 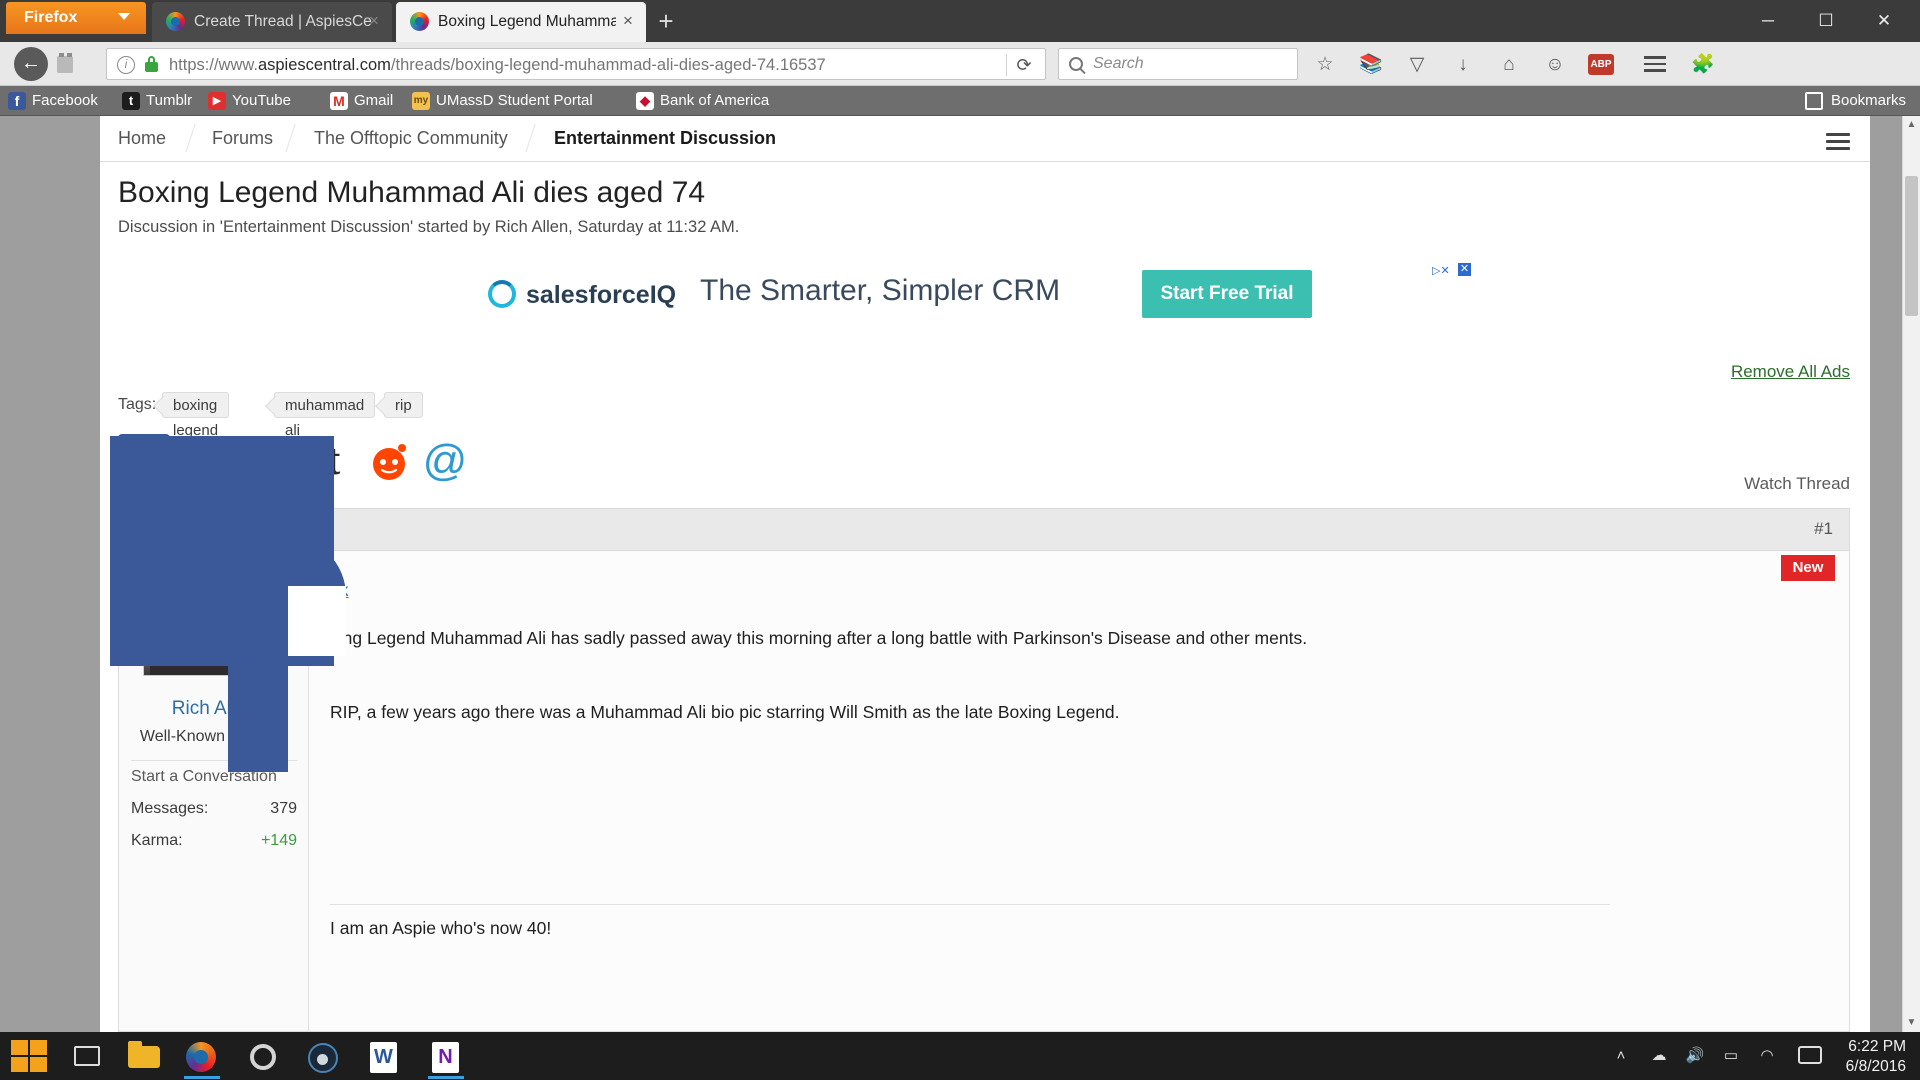 I want to click on task-view-icon, so click(x=88, y=1056).